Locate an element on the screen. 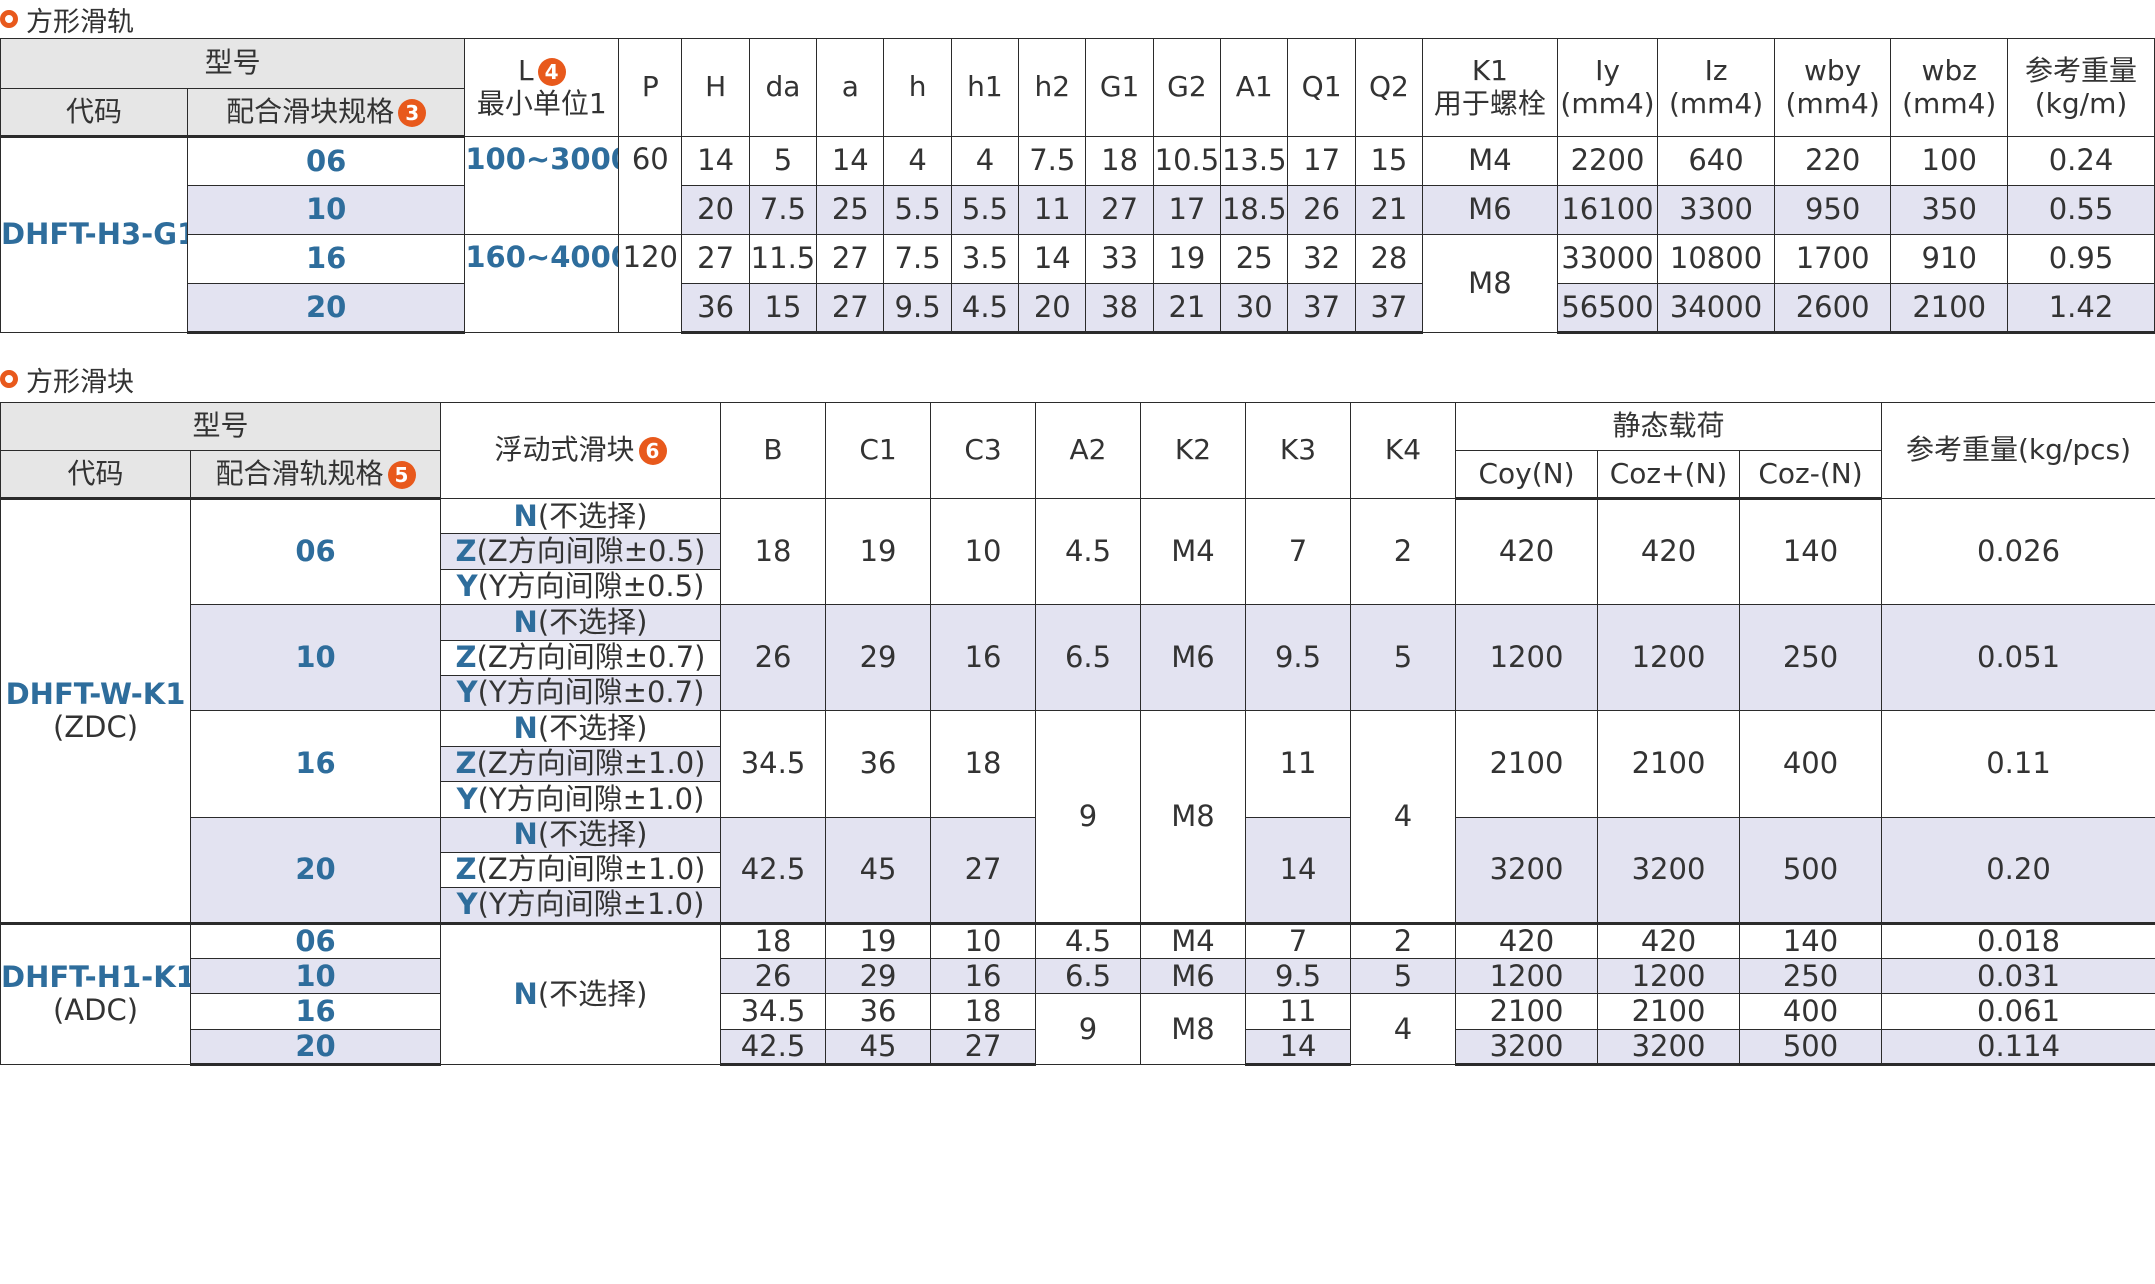 The width and height of the screenshot is (2155, 1284). header-h1: h1 is located at coordinates (985, 87).